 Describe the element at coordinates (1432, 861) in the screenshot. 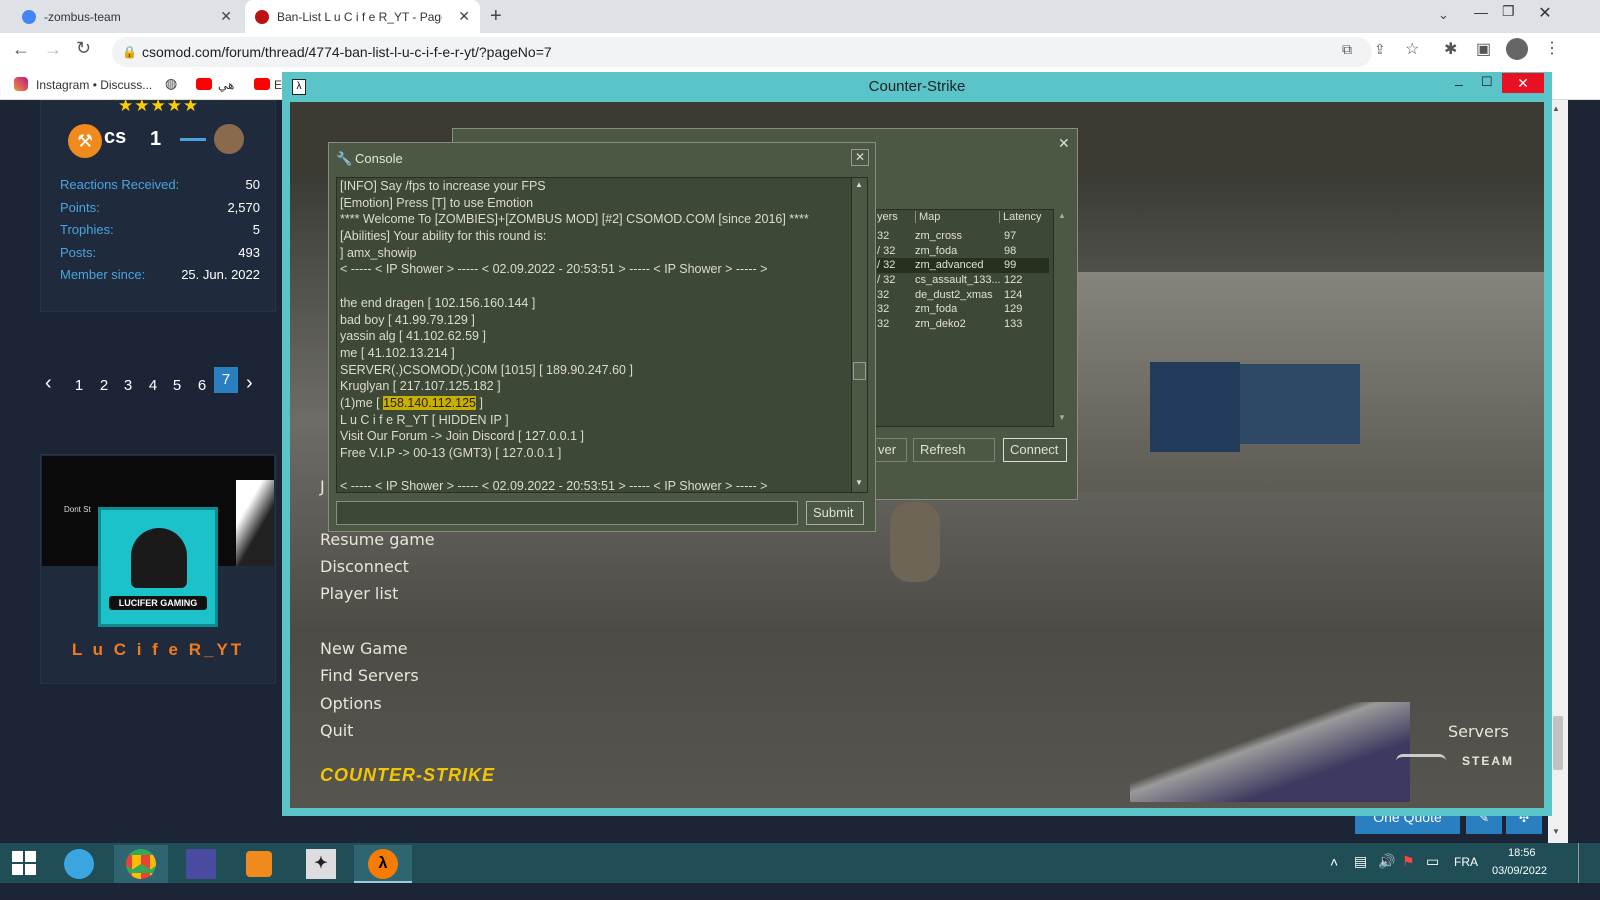

I see `display-icon: ▭` at that location.